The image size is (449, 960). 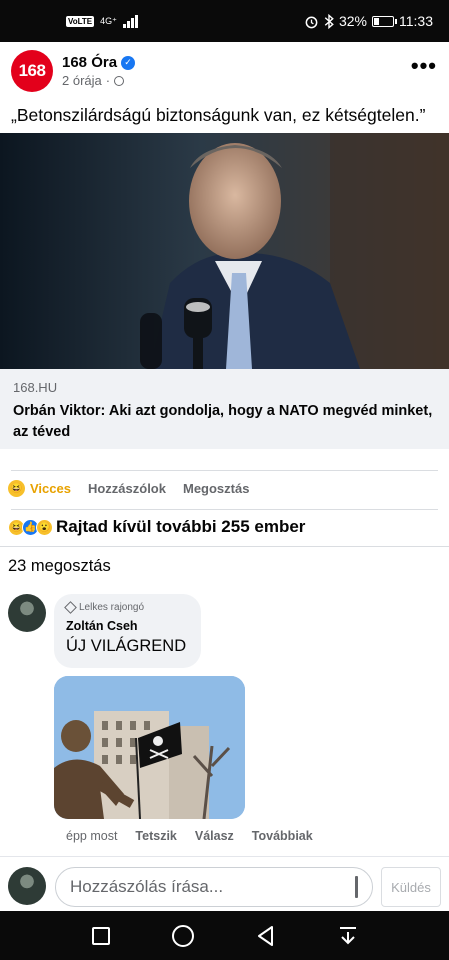 I want to click on comment-bubble: Lelkes rajongó Zoltán Cseh ÚJ VILÁGREND, so click(x=127, y=631).